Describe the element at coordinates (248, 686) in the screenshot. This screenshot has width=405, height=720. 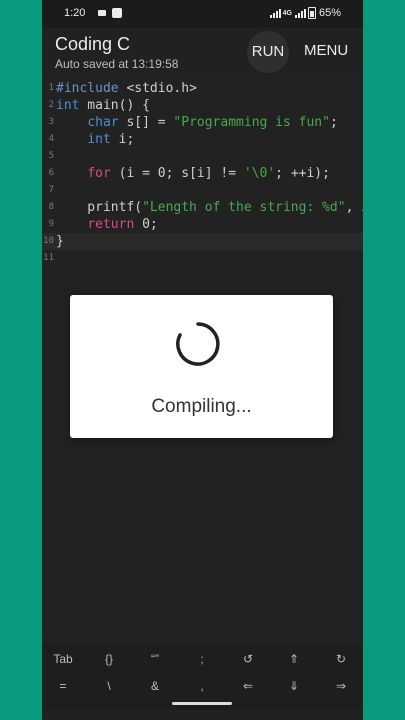
I see `arrow-left-key-icon: ⇐` at that location.